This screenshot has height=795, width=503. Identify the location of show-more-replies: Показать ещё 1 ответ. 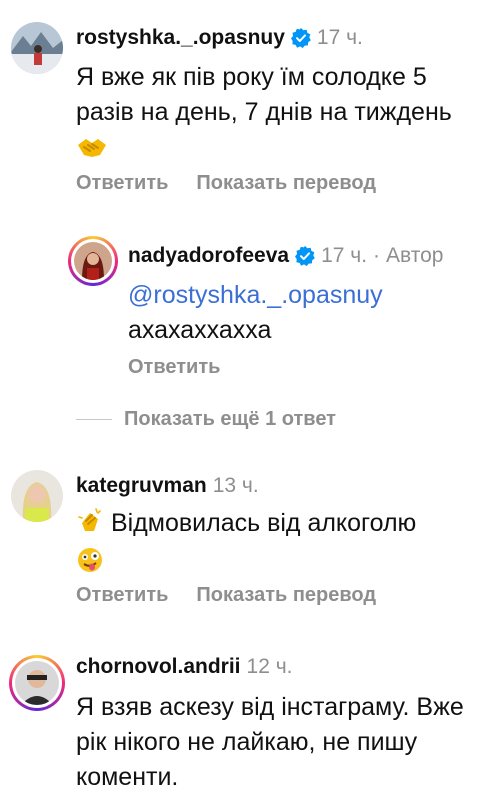
(206, 419).